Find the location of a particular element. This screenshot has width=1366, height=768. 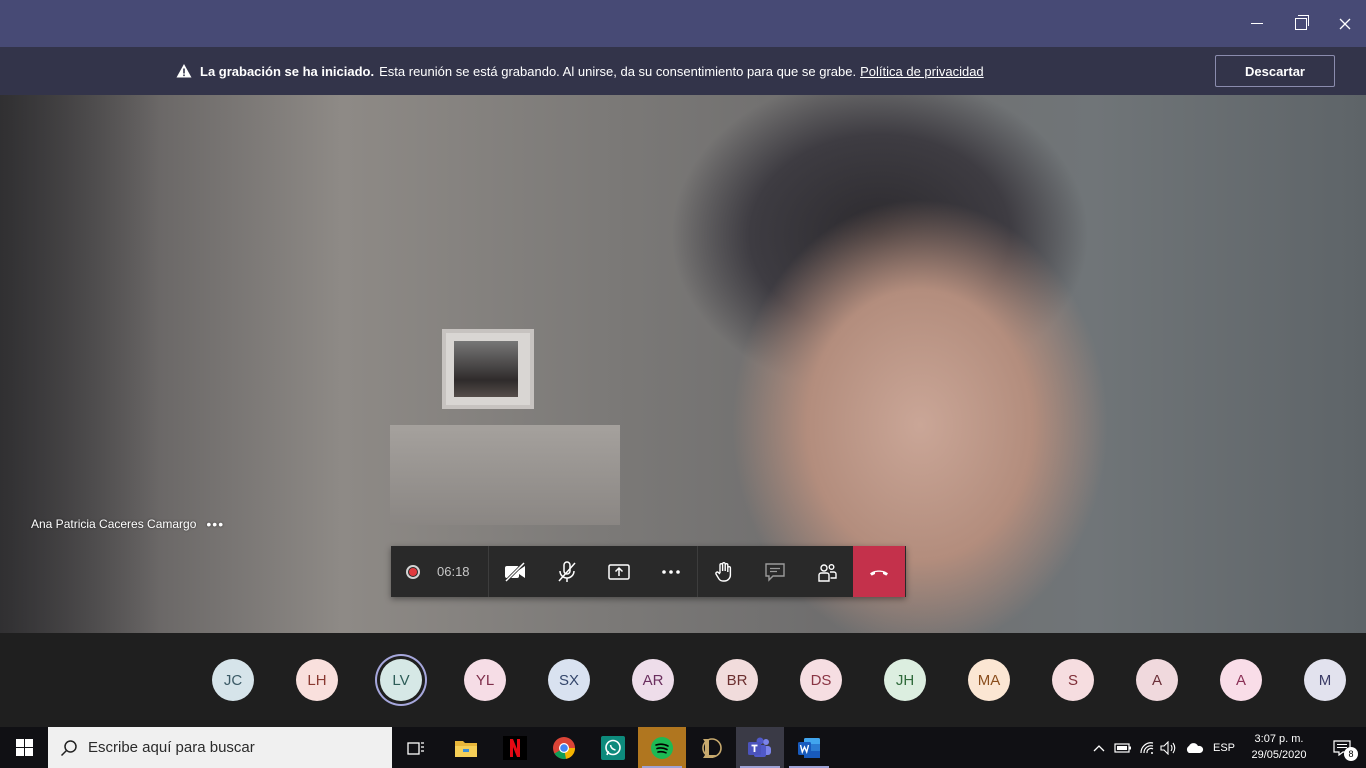

onedrive-cloud-icon is located at coordinates (1195, 747).